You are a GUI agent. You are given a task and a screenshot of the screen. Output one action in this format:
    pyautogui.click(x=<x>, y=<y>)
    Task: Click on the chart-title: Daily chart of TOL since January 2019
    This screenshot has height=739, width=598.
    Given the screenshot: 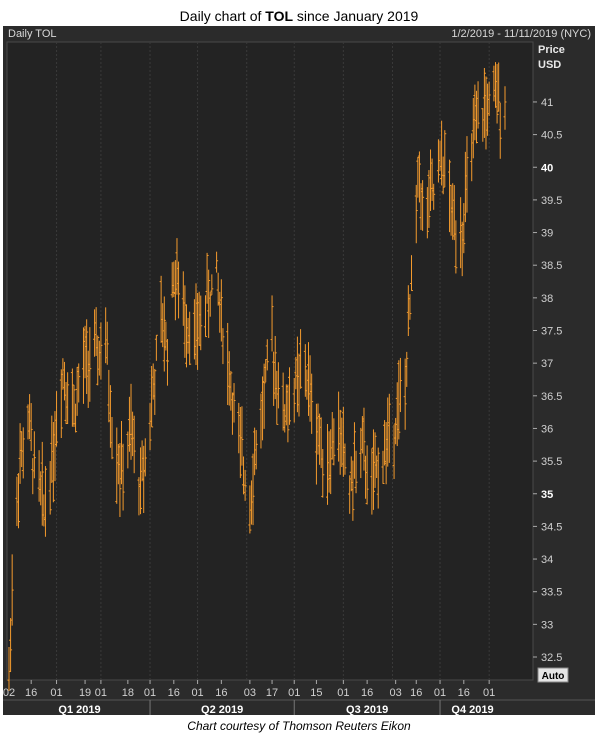 What is the action you would take?
    pyautogui.click(x=299, y=16)
    